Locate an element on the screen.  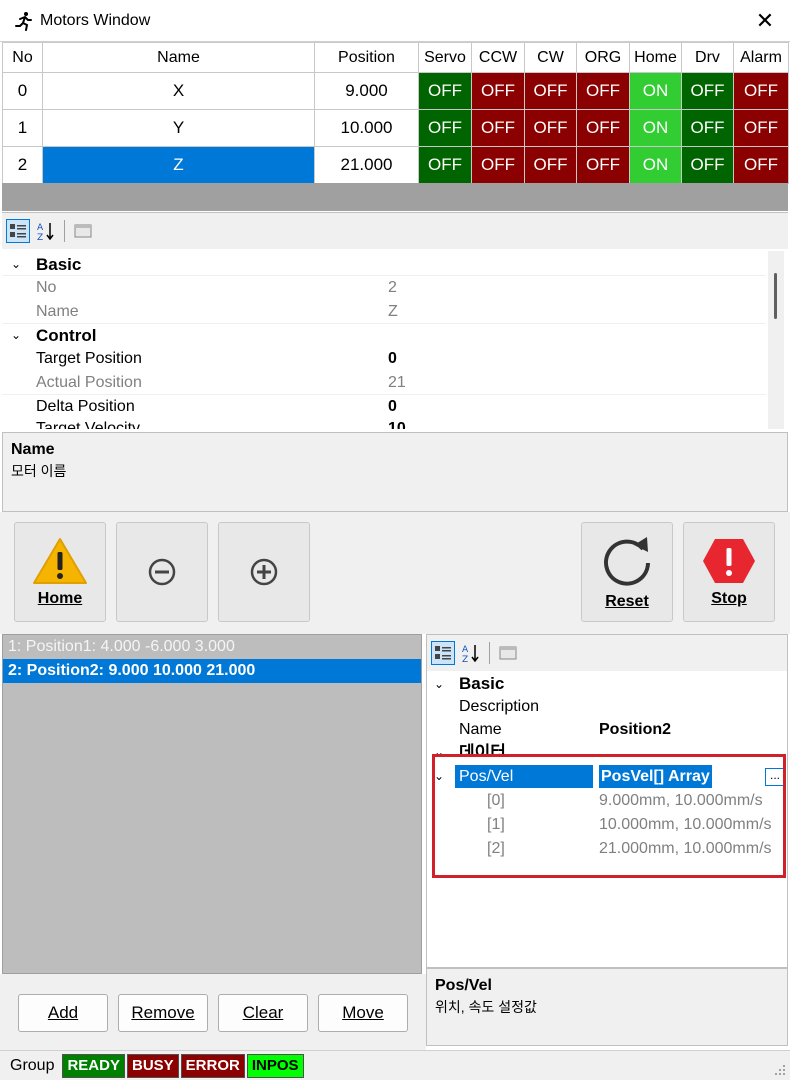
cell-no: 0 is located at coordinates (22, 91).